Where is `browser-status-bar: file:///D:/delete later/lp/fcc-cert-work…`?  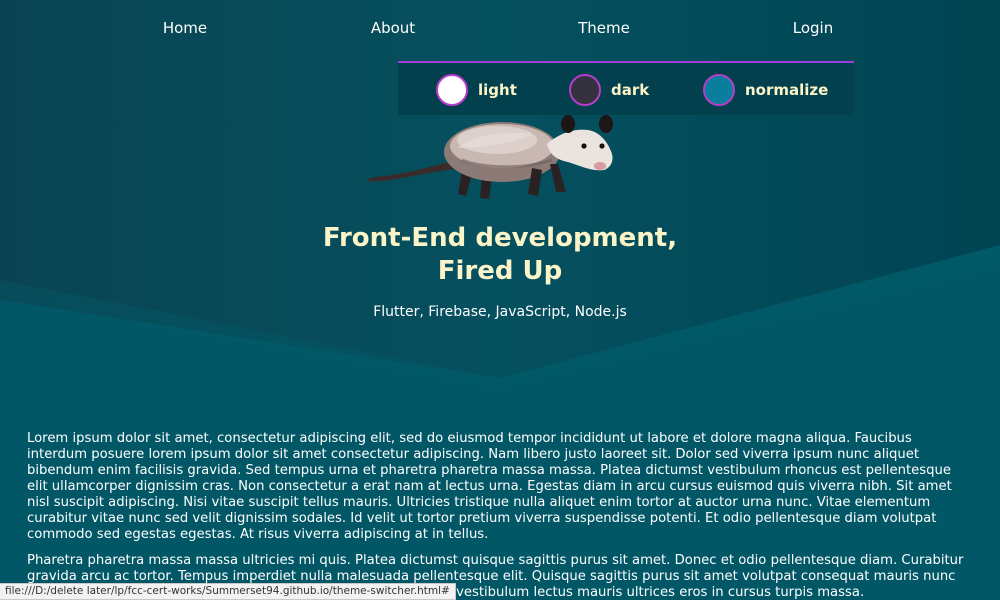 browser-status-bar: file:///D:/delete later/lp/fcc-cert-work… is located at coordinates (228, 591).